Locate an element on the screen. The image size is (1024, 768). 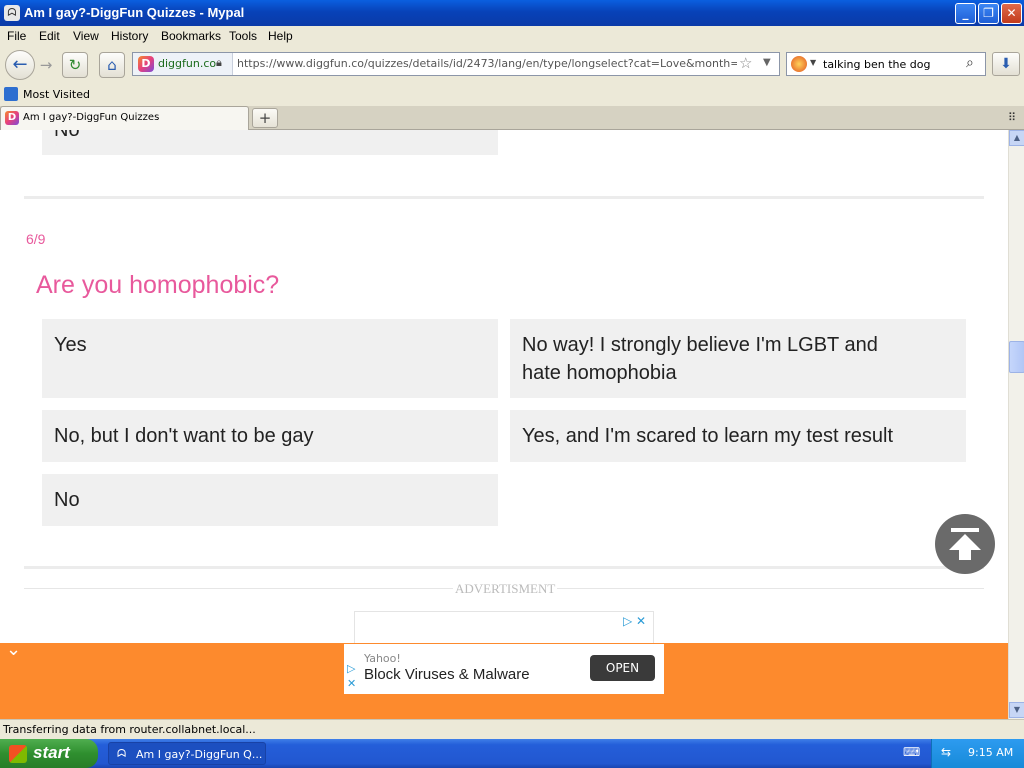
bookmark-most-visited: Most Visited is located at coordinates (56, 94).